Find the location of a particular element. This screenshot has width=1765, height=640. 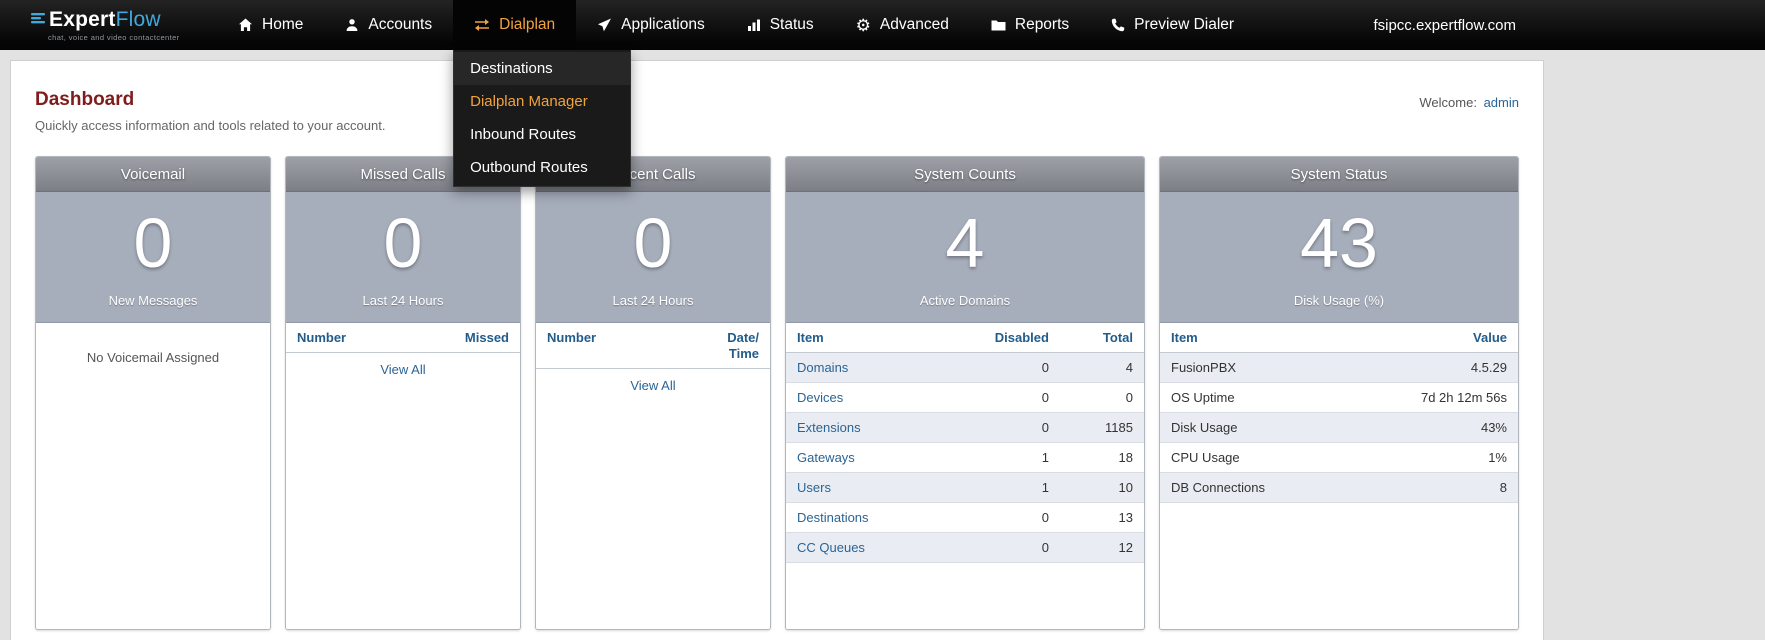

system-status-count-section: 43 Disk Usage (%) is located at coordinates (1339, 257).